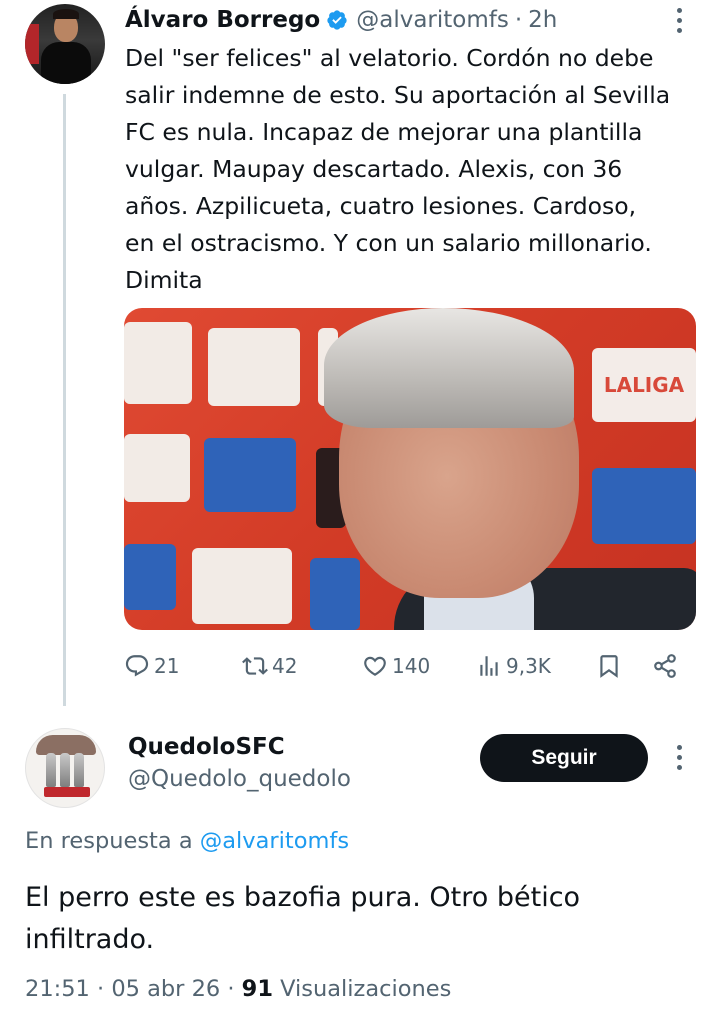  Describe the element at coordinates (64, 400) in the screenshot. I see `thread-connector-line` at that location.